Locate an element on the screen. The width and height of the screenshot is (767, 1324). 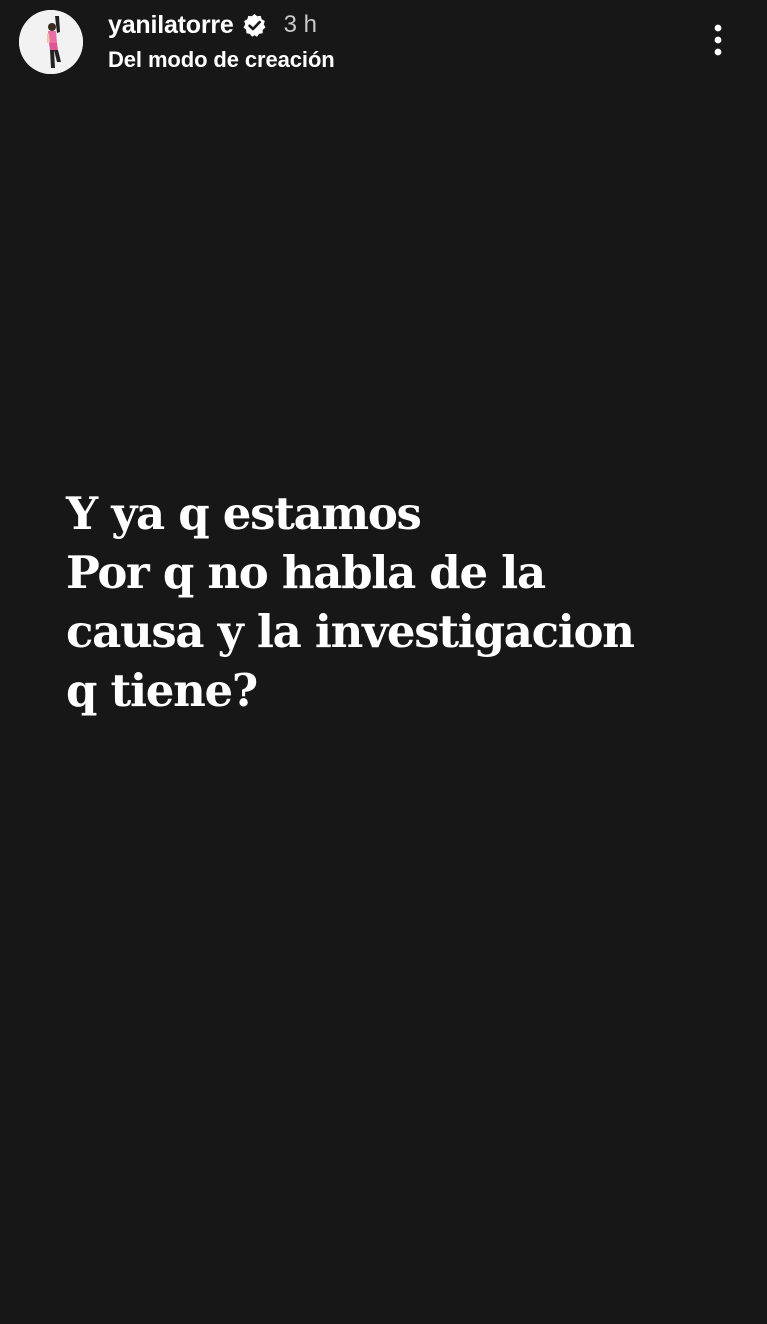
created-mode-label: Del modo de creación is located at coordinates (221, 60).